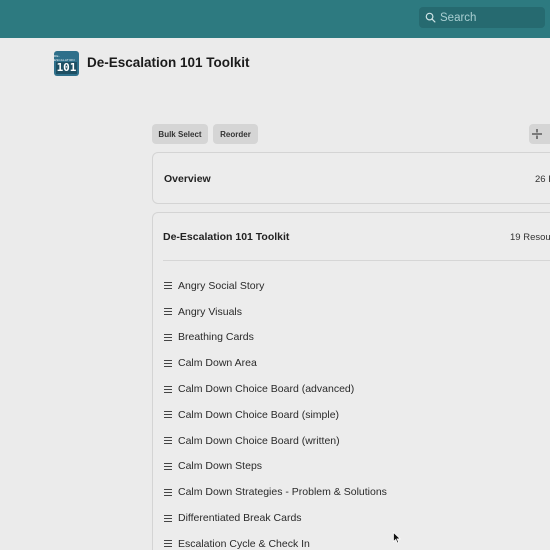  I want to click on resource-item: Calm Down Choice Board (advanced), so click(275, 389).